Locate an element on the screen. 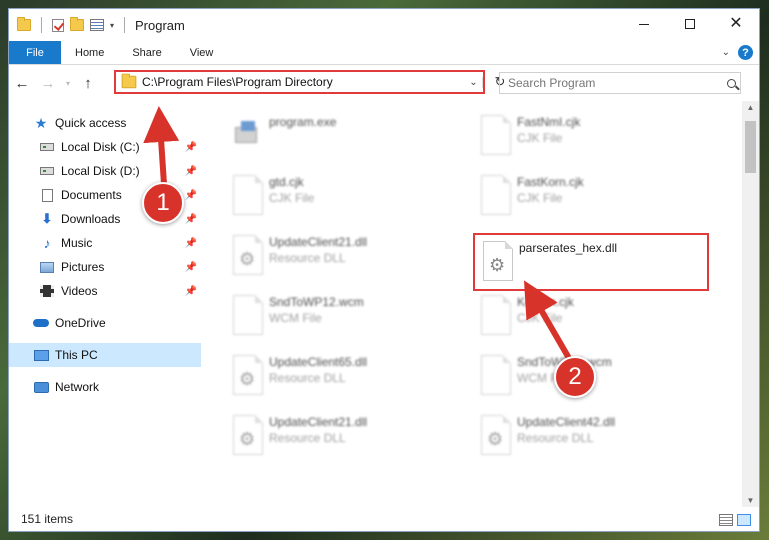  search-input is located at coordinates (615, 83).